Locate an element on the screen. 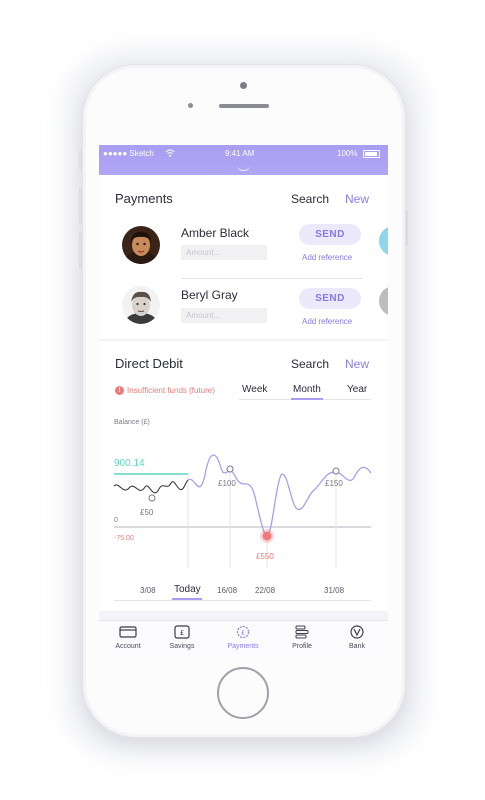 This screenshot has width=485, height=800. battery-label: 100% is located at coordinates (347, 153).